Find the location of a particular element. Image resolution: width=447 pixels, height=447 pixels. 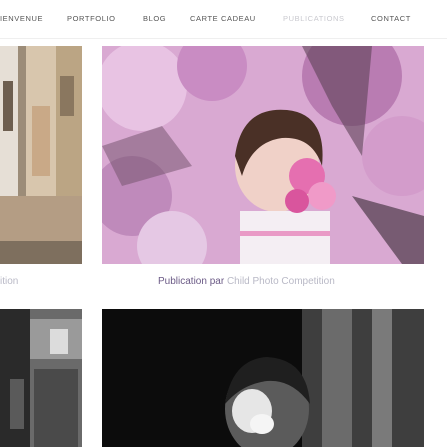

photo-bw-architecture is located at coordinates (41, 378).